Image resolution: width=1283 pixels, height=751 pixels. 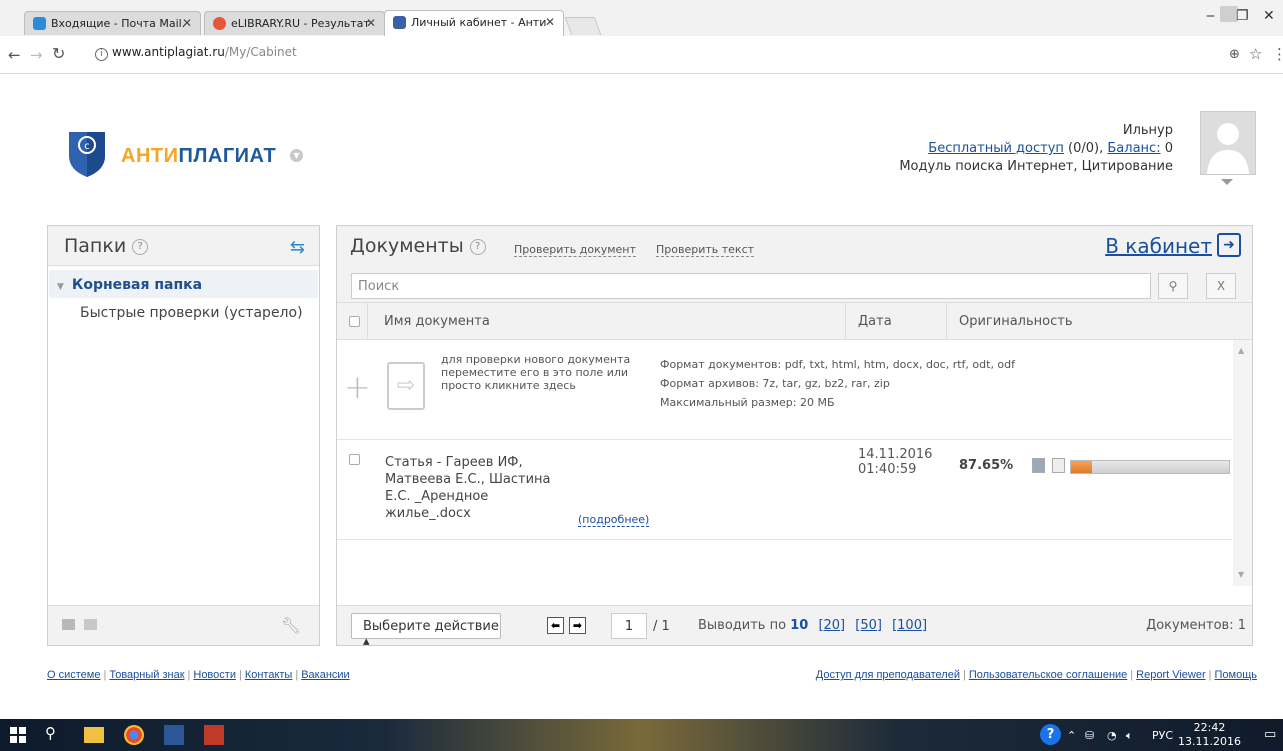 I want to click on choose-action-button: Выберите действие ▴, so click(x=426, y=631).